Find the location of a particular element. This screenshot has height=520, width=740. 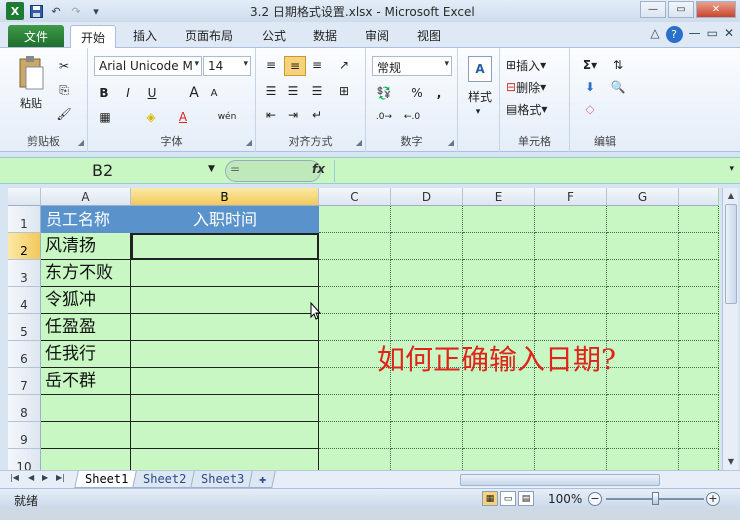

align-bottom-icon: ≡ is located at coordinates (317, 65).